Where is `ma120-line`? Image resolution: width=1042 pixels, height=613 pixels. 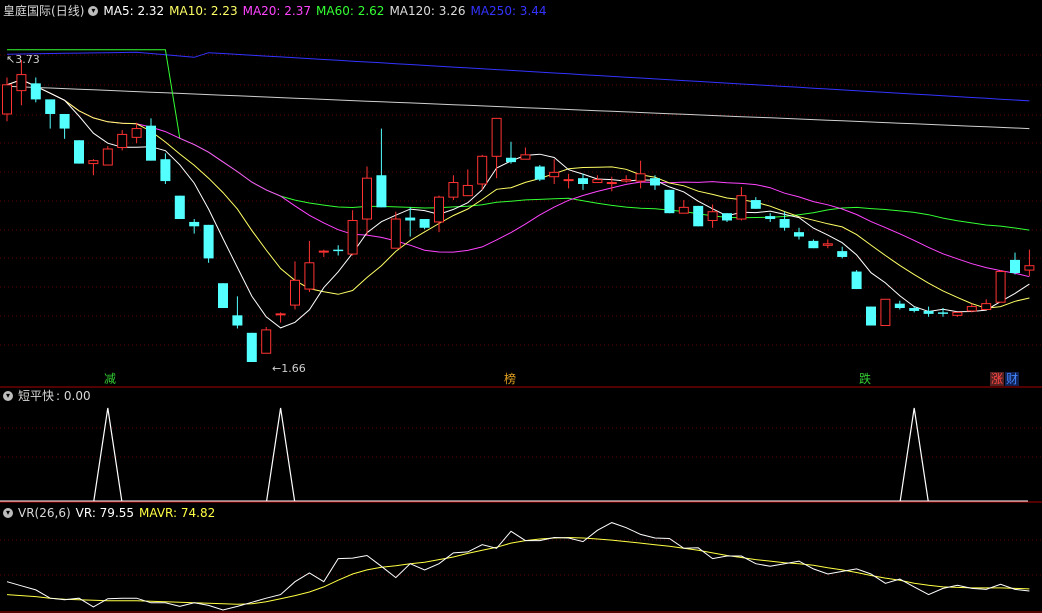
ma120-line is located at coordinates (518, 107).